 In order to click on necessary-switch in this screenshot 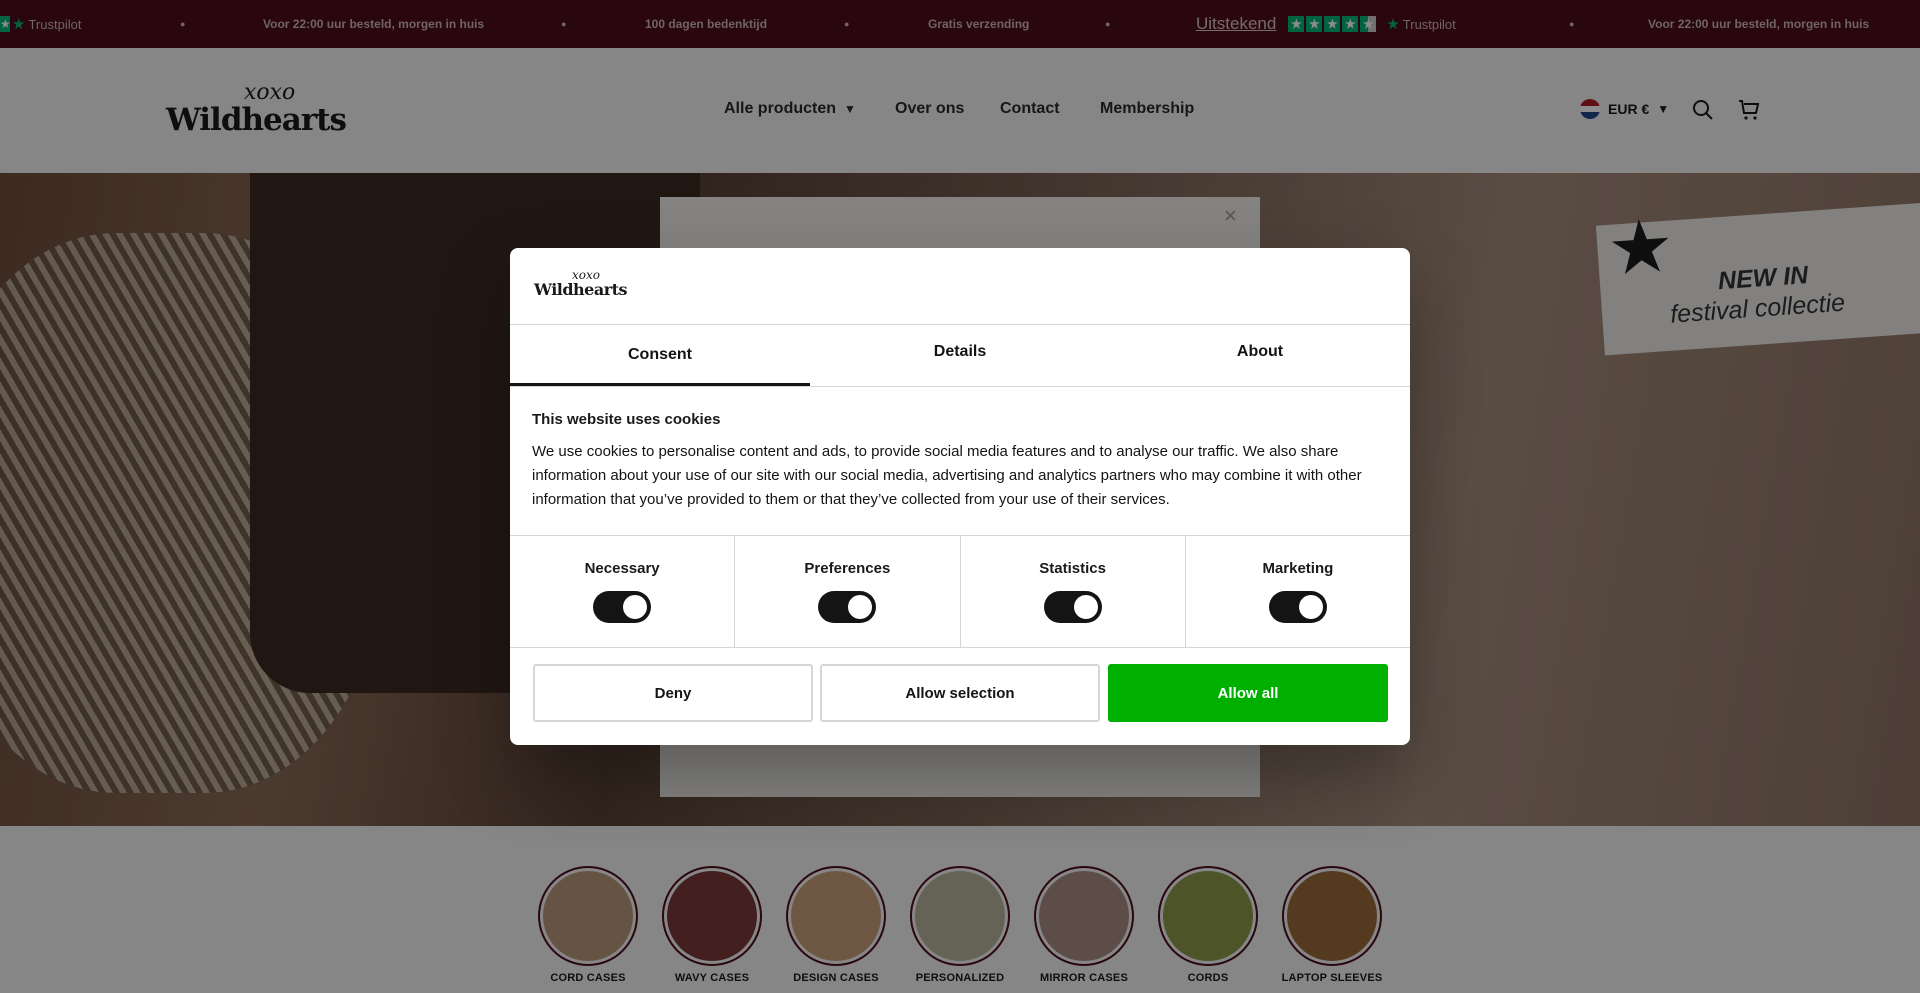, I will do `click(622, 607)`.